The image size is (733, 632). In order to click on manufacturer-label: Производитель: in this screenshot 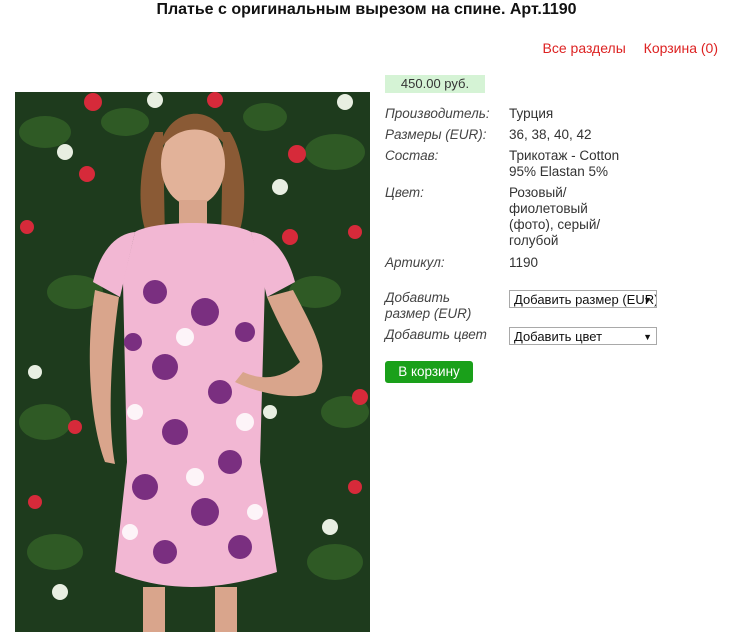, I will do `click(437, 113)`.